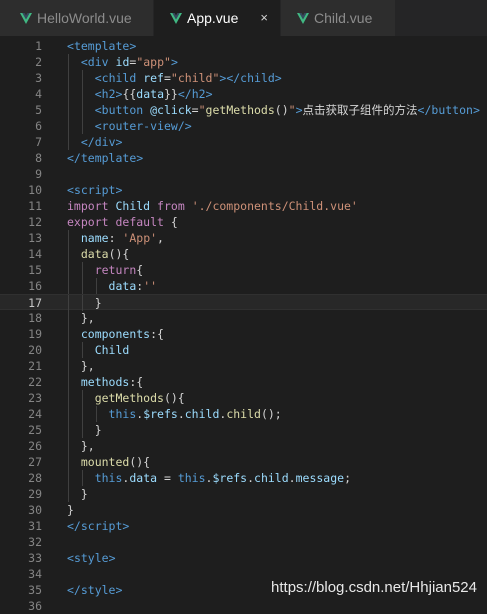 The height and width of the screenshot is (614, 487). I want to click on code-line: 28 this.data = this.$refs.child.message;, so click(243, 478).